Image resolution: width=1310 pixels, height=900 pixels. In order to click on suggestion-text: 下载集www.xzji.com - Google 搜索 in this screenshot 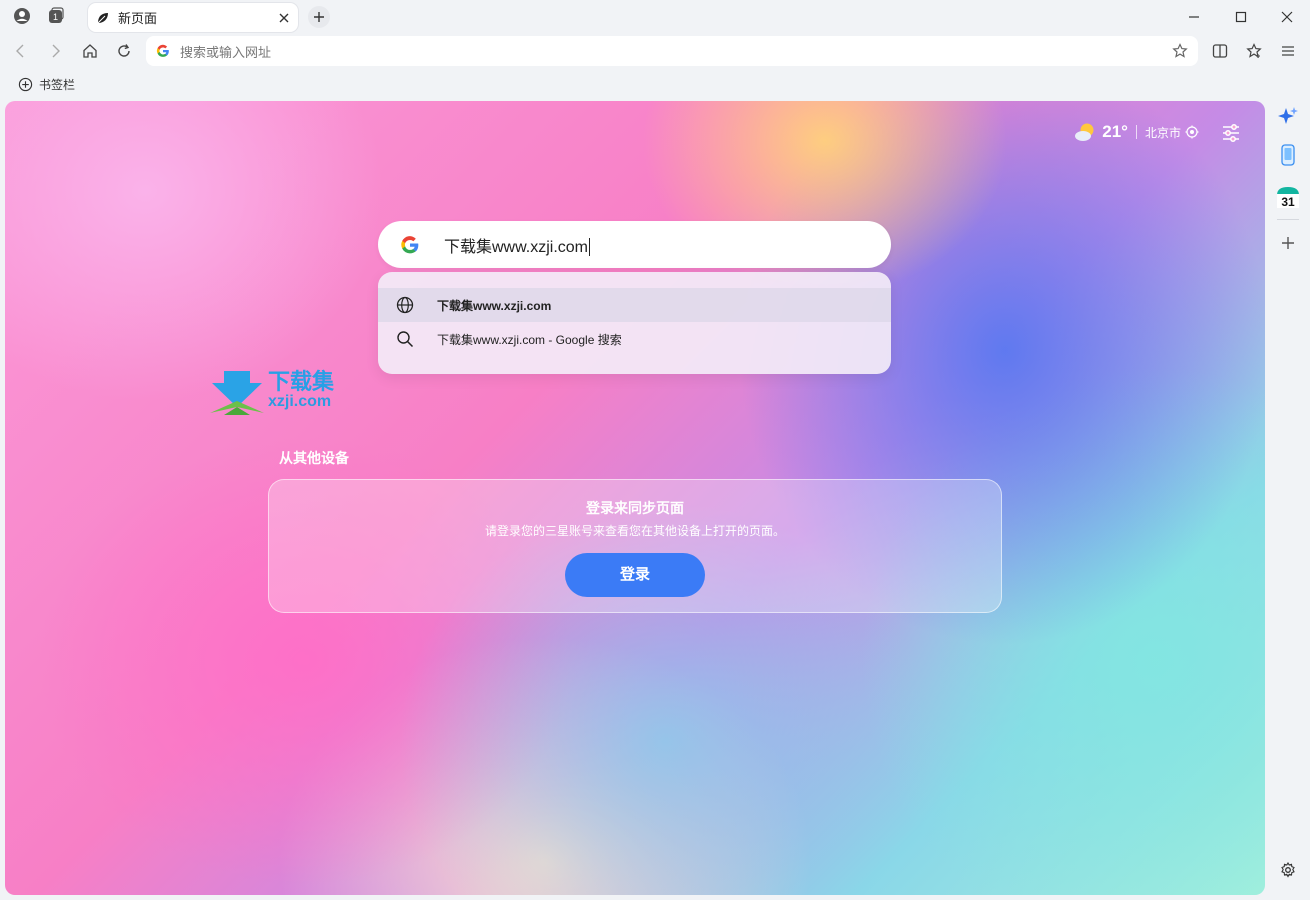, I will do `click(529, 339)`.